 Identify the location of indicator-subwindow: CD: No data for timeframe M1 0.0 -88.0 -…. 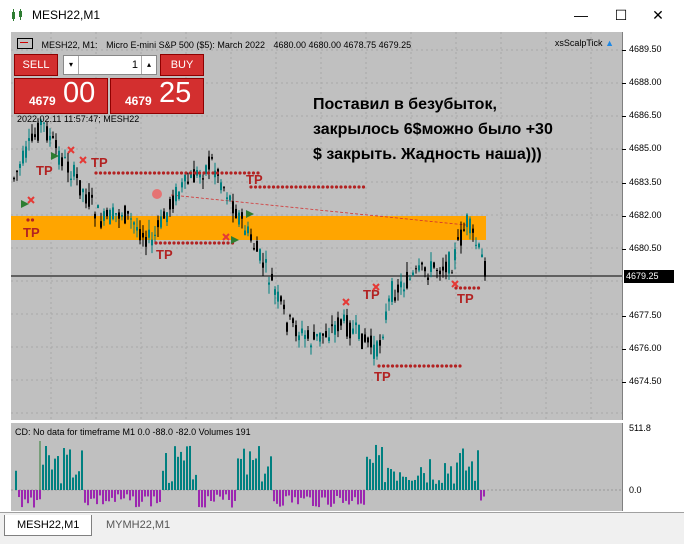
(316, 467).